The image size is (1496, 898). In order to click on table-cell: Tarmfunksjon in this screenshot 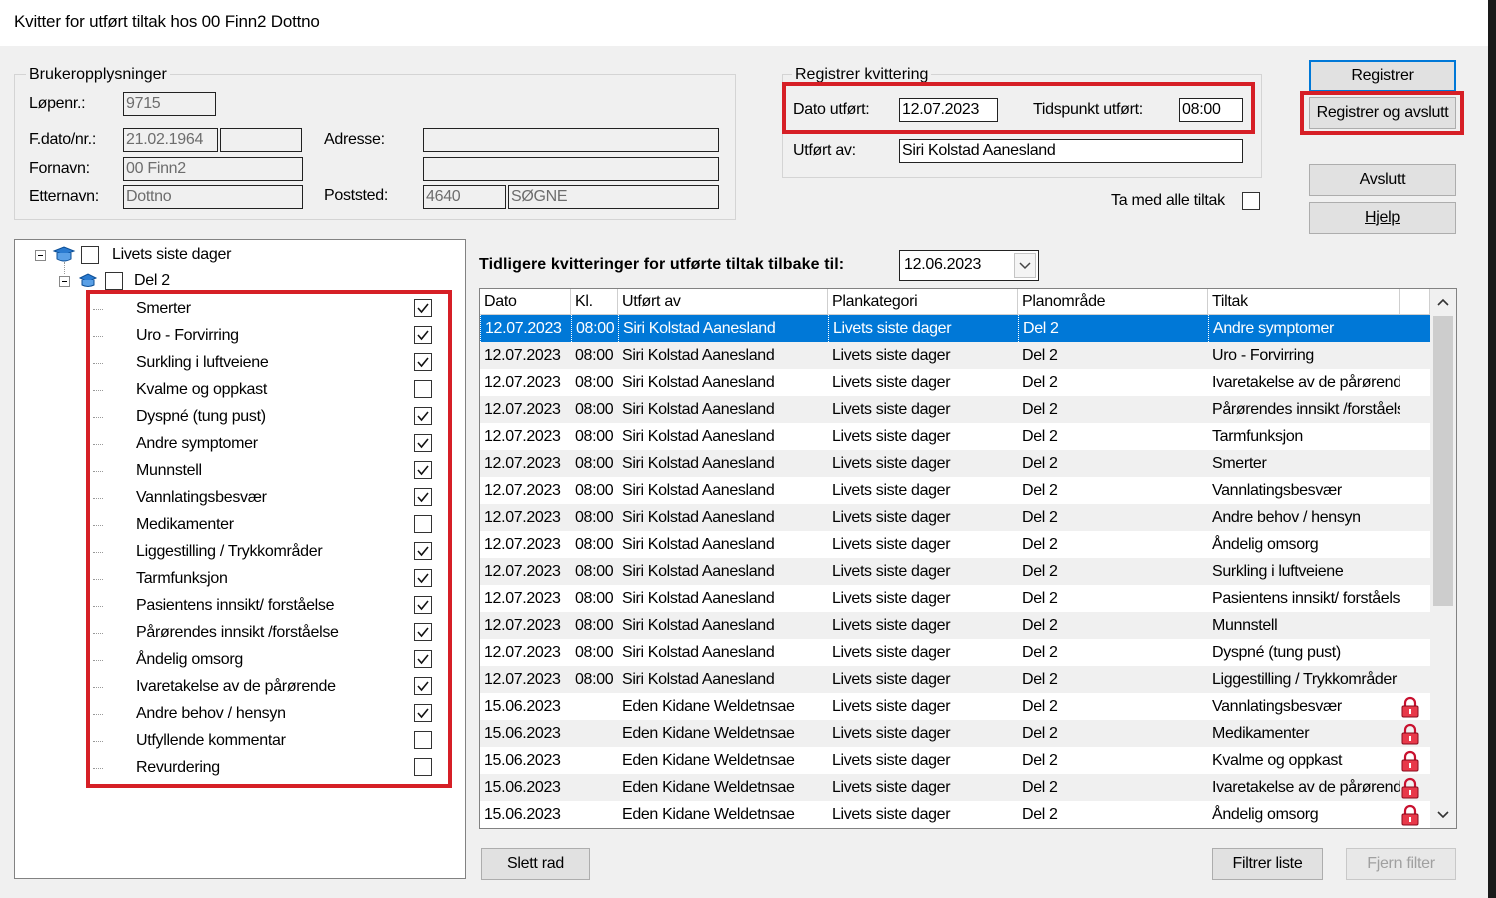, I will do `click(1257, 436)`.